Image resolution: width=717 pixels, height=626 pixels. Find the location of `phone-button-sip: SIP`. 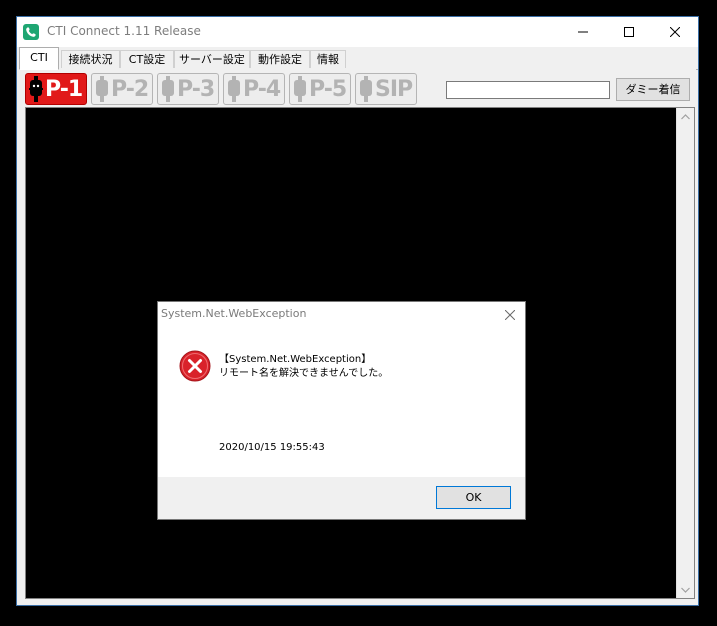

phone-button-sip: SIP is located at coordinates (386, 89).